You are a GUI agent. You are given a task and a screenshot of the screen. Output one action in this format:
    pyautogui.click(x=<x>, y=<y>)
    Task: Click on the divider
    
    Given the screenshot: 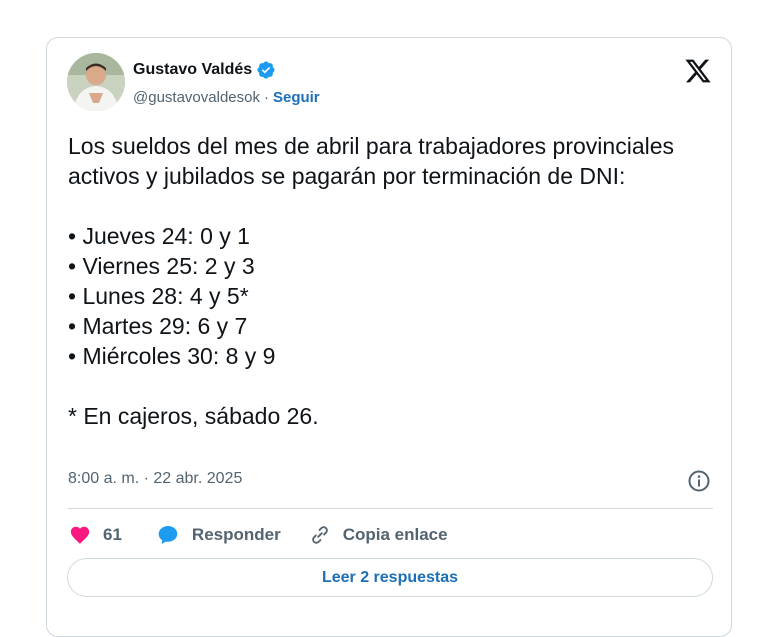 What is the action you would take?
    pyautogui.click(x=390, y=508)
    